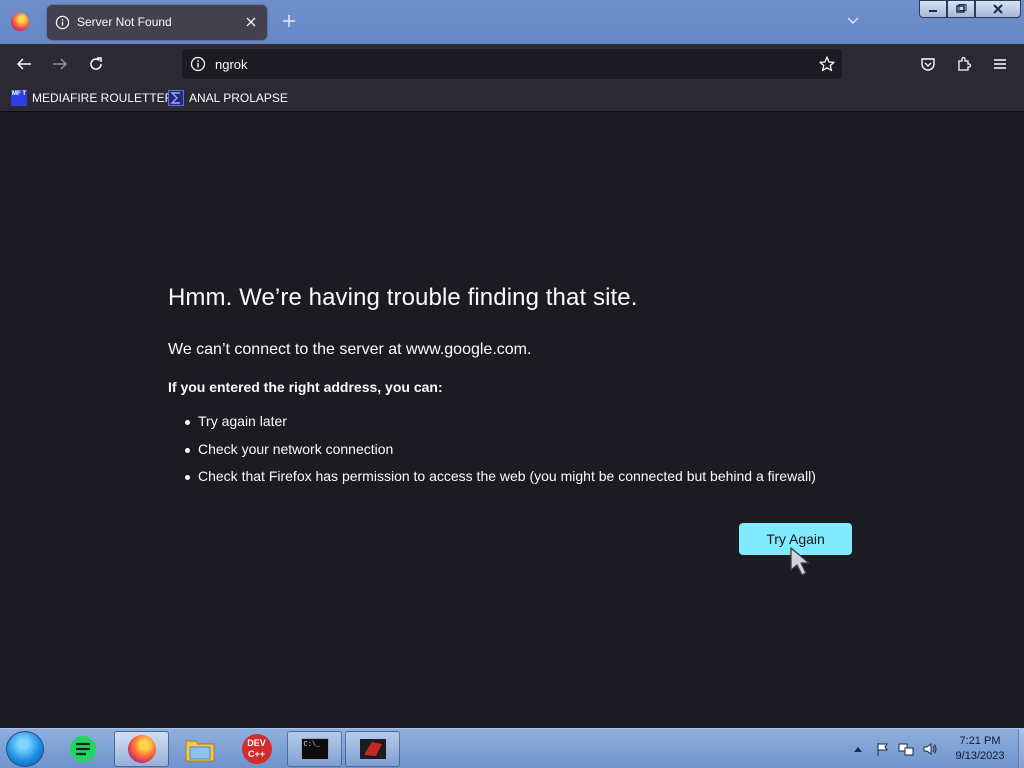 The width and height of the screenshot is (1024, 768). I want to click on window-controls, so click(970, 9).